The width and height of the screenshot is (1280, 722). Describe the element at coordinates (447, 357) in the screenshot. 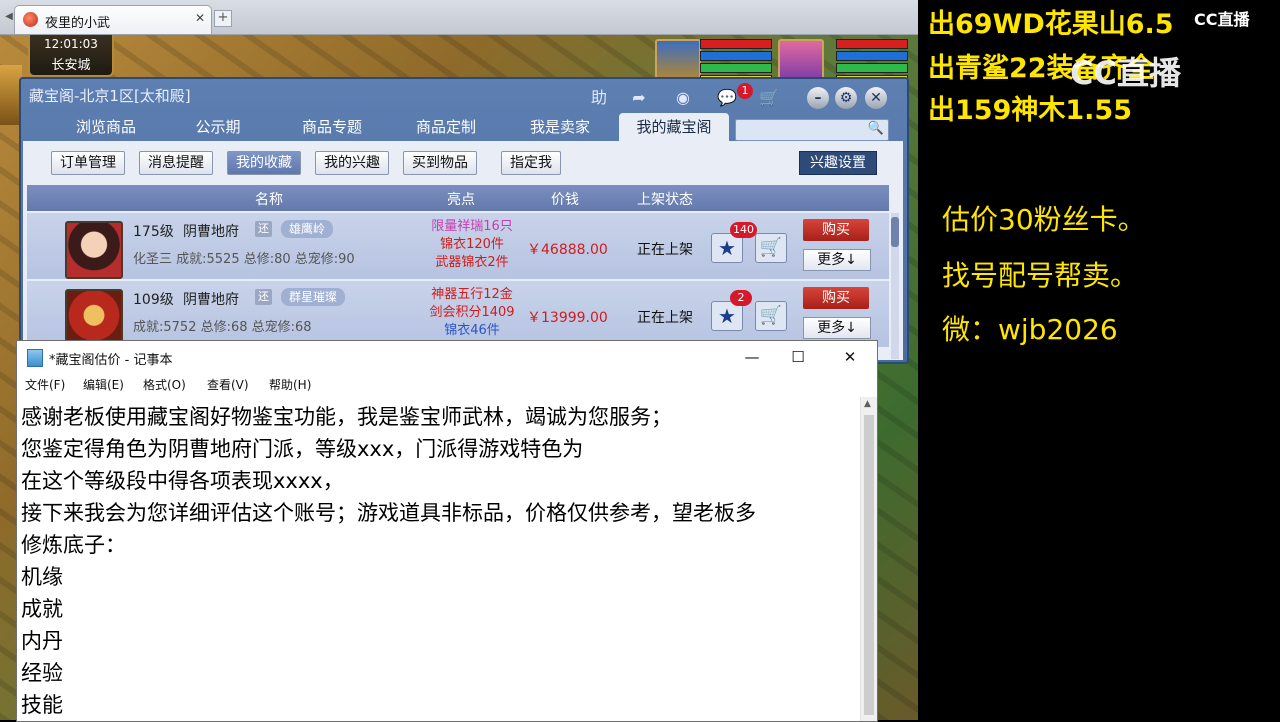

I see `notepad-titlebar: *藏宝阁估价 - 记事本 — ☐ ✕` at that location.